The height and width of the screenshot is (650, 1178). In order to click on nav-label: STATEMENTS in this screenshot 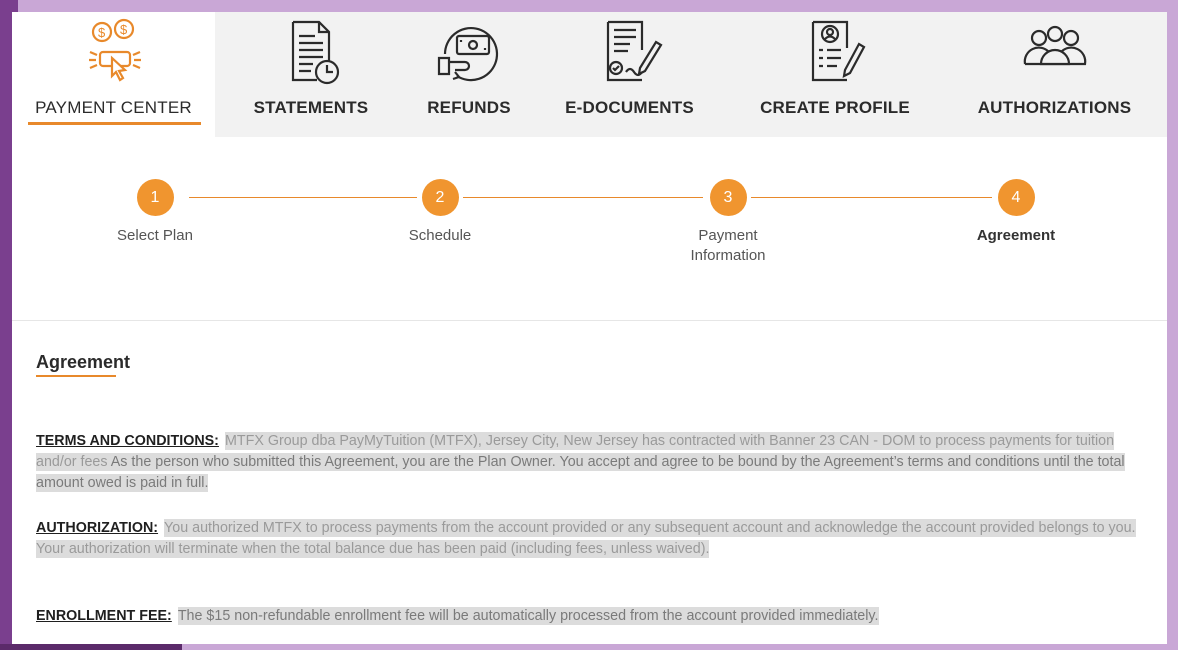, I will do `click(311, 107)`.